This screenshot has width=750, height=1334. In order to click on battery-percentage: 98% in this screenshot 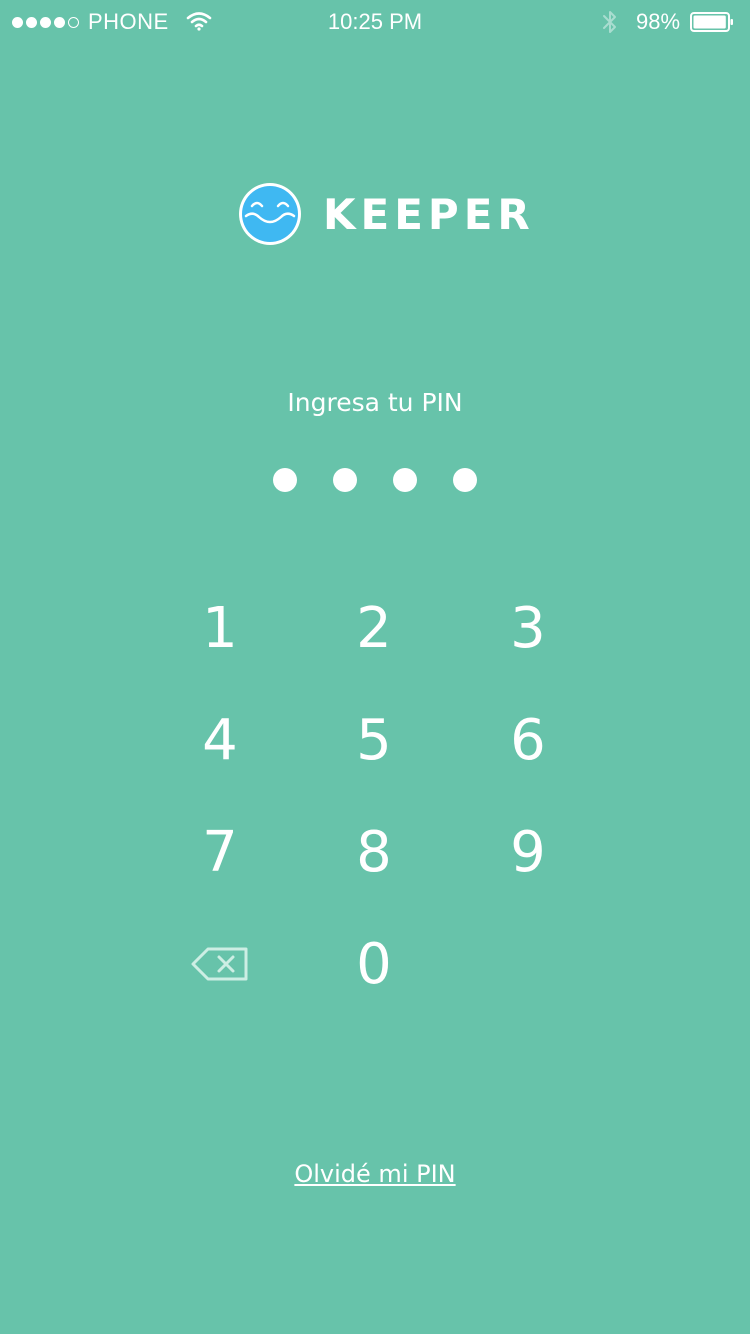, I will do `click(658, 21)`.